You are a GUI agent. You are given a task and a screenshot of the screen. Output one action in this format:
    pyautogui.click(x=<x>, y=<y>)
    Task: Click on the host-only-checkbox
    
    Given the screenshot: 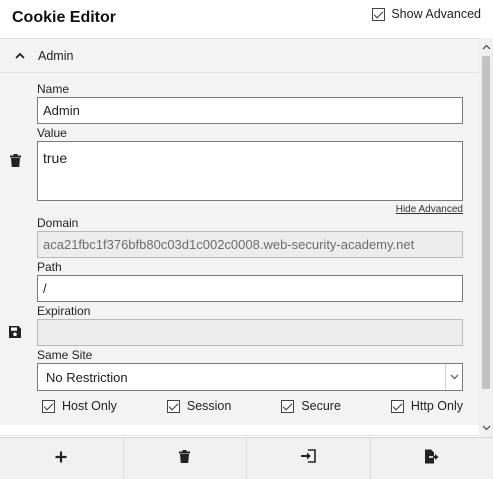 What is the action you would take?
    pyautogui.click(x=48, y=406)
    